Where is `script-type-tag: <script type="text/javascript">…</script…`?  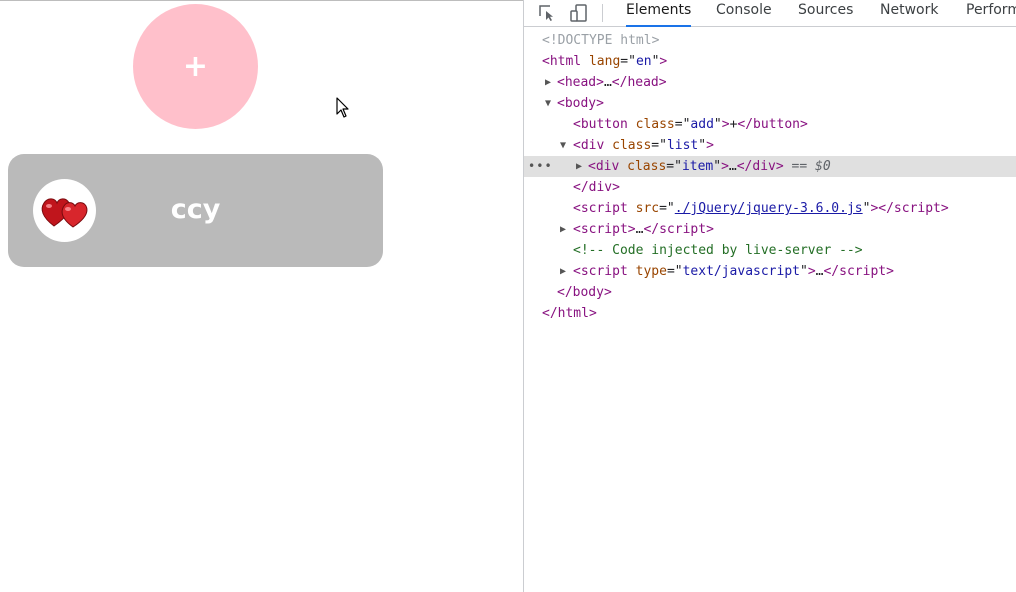 script-type-tag: <script type="text/javascript">…</script… is located at coordinates (733, 271).